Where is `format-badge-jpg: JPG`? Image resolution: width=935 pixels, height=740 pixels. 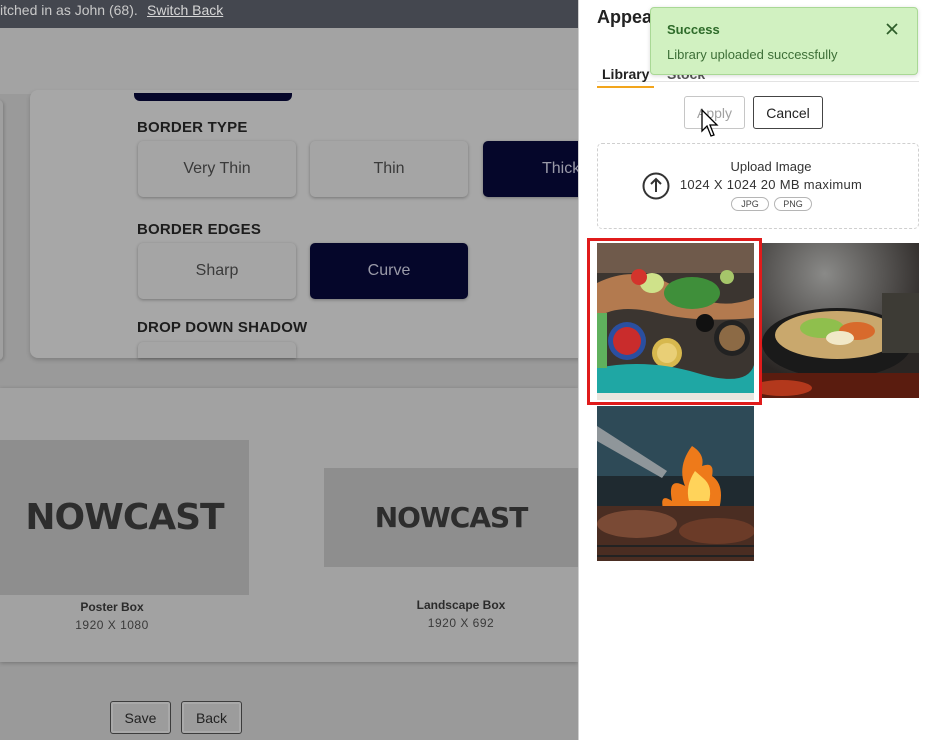
format-badge-jpg: JPG is located at coordinates (750, 204).